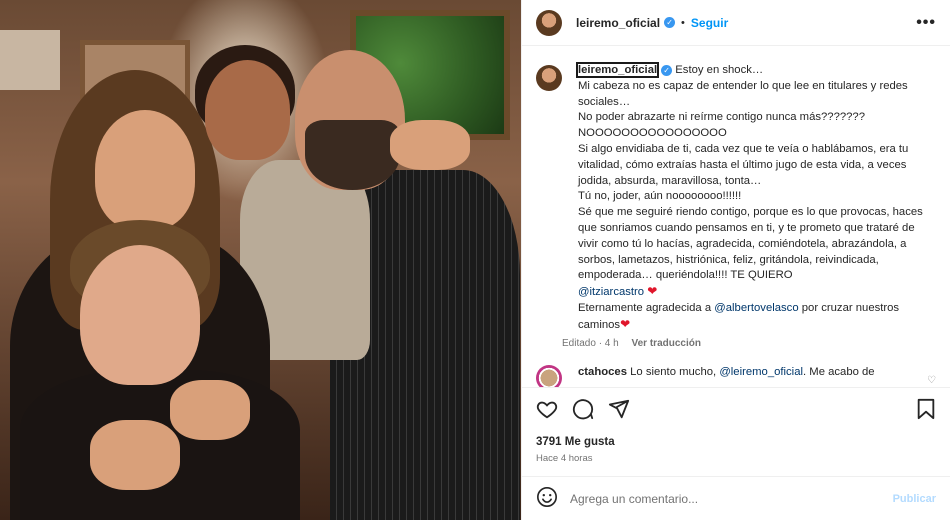  Describe the element at coordinates (931, 375) in the screenshot. I see `comment-like-icon: ♡` at that location.